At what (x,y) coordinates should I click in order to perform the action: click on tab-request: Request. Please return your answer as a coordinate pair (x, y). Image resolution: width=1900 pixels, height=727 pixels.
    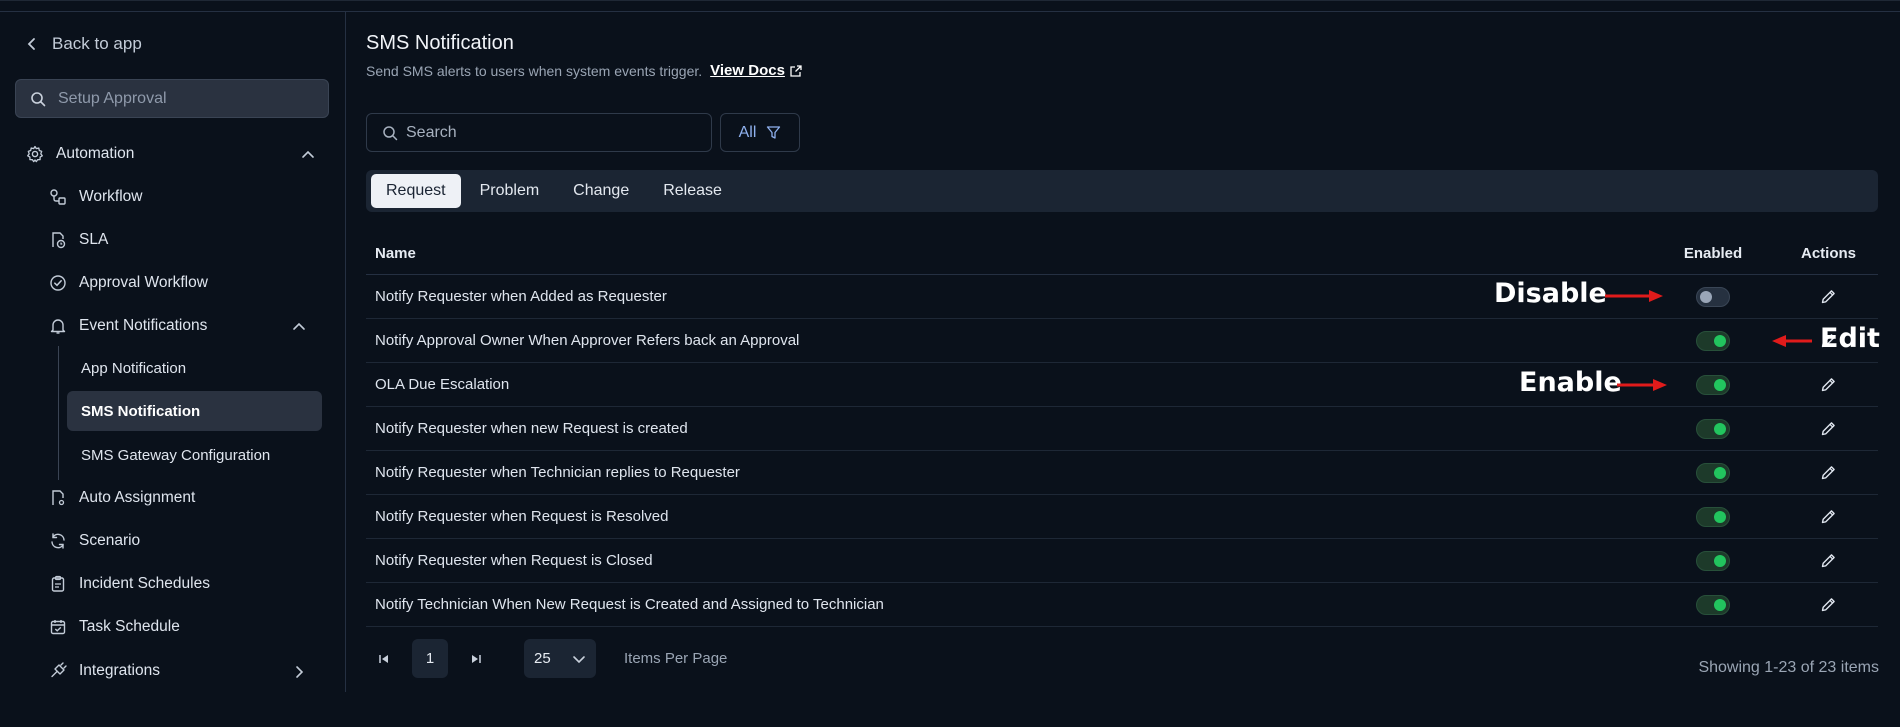
    Looking at the image, I should click on (416, 191).